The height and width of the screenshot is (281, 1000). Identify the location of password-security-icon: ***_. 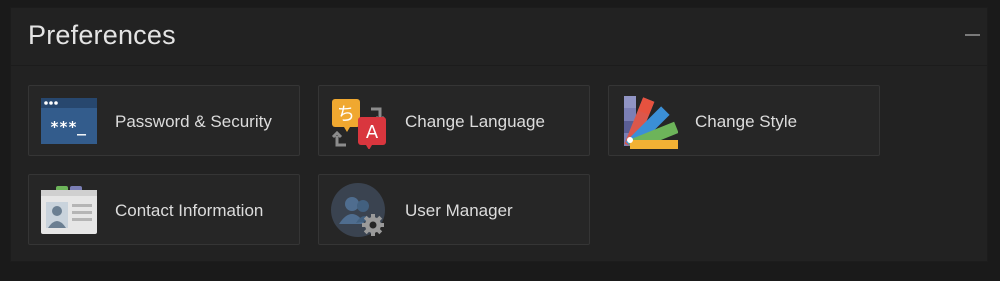
(69, 121).